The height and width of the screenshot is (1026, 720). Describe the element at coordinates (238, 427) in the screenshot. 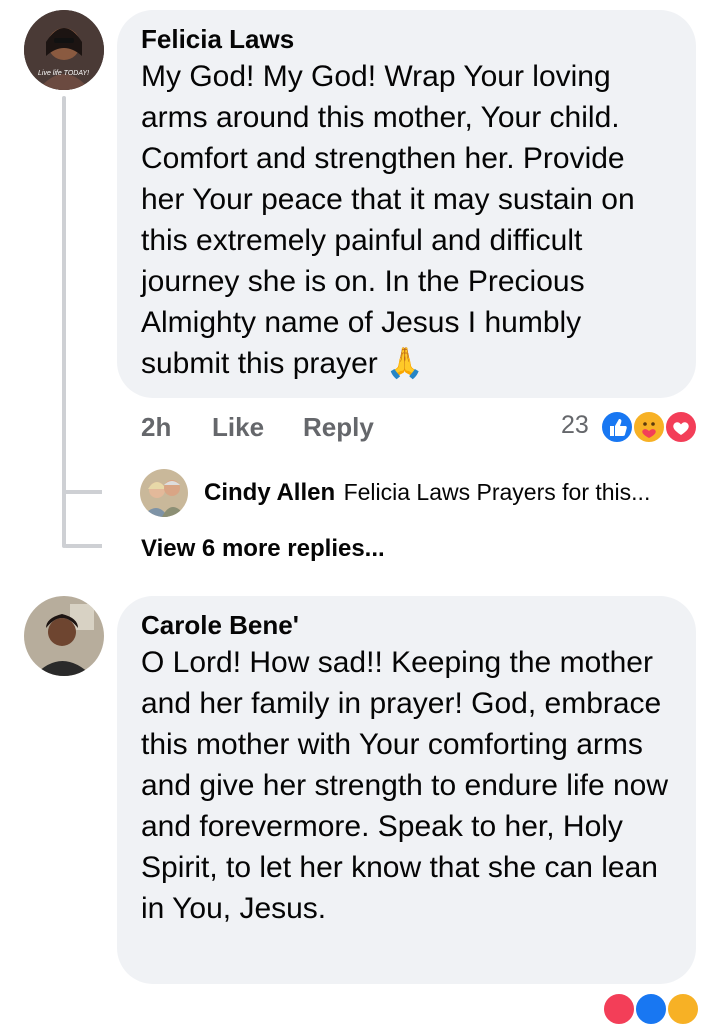

I see `like-button: Like` at that location.